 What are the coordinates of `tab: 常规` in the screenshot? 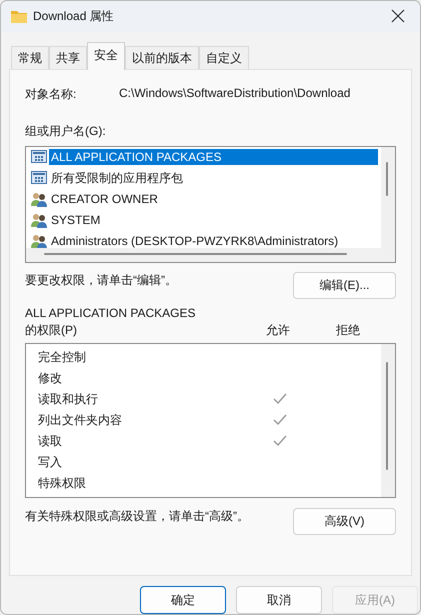 It's located at (30, 57).